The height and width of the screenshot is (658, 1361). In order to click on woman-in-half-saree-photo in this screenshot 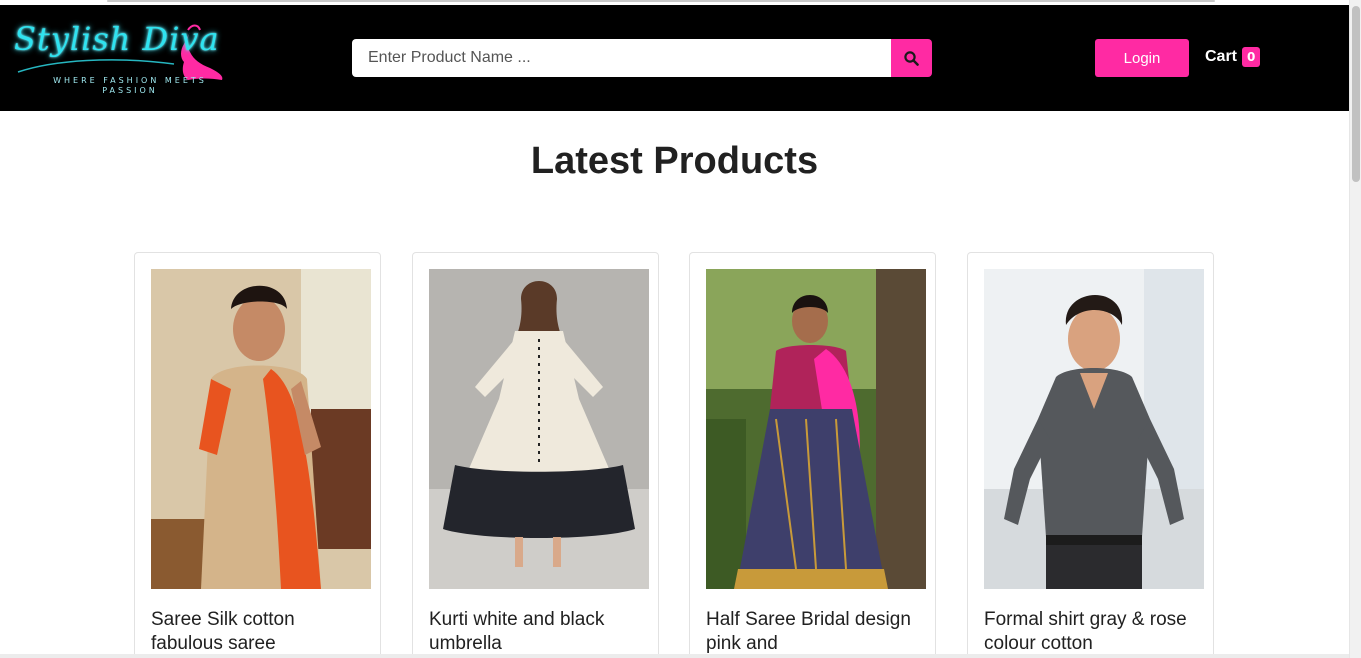, I will do `click(816, 429)`.